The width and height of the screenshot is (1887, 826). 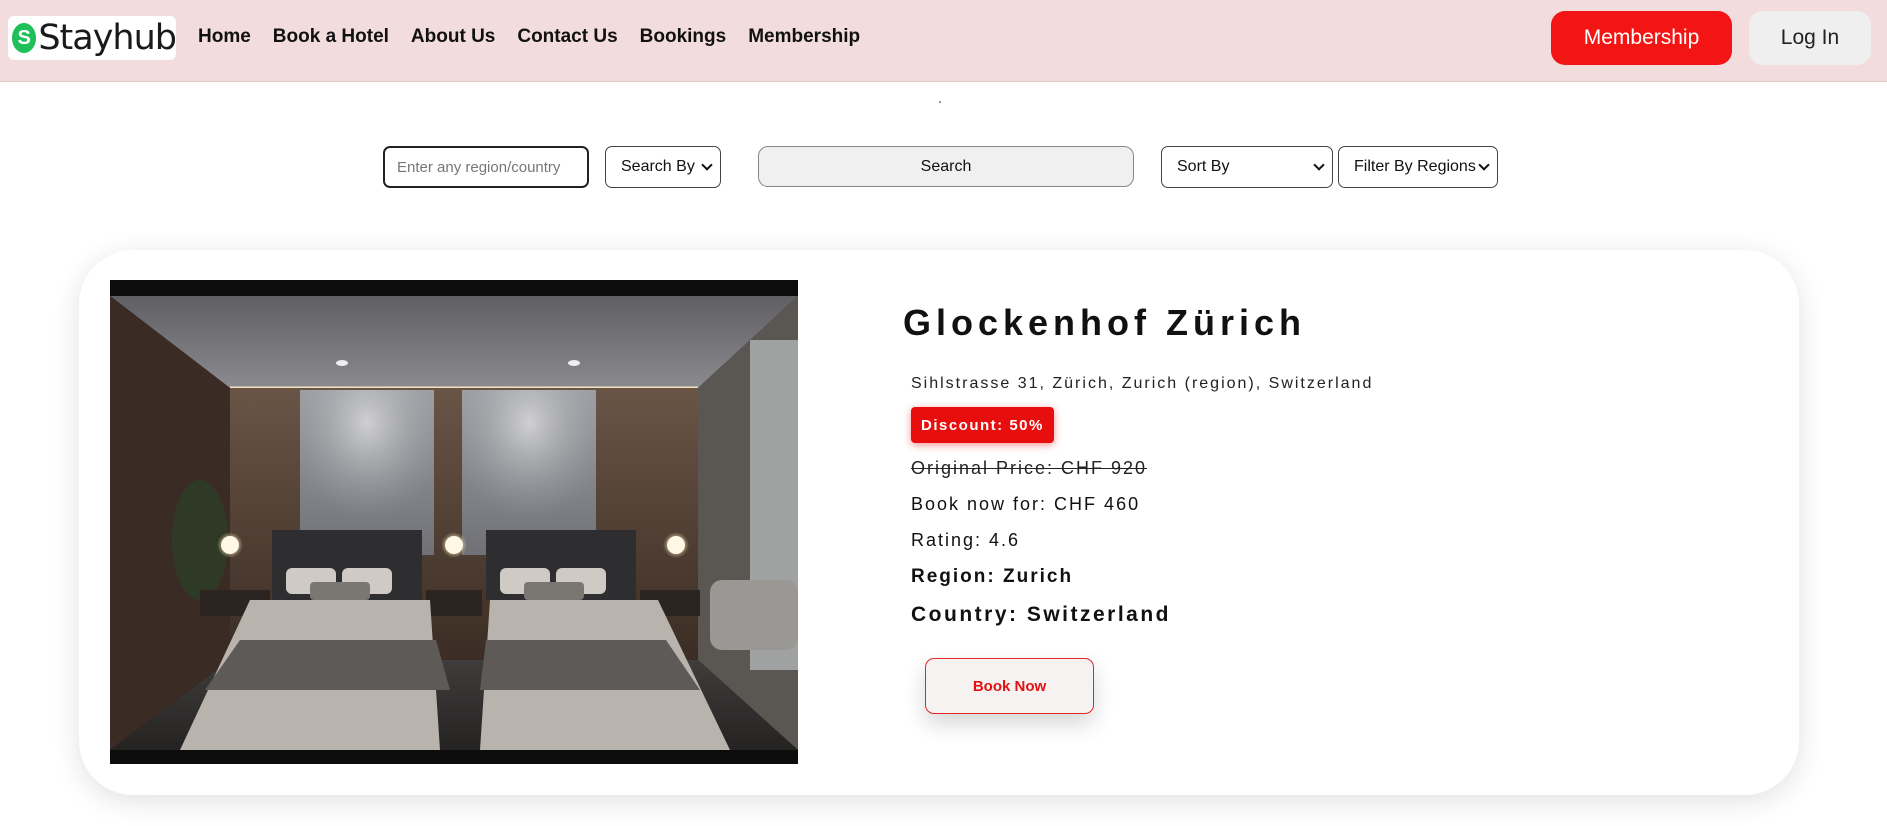 I want to click on nav-membership: Membership, so click(x=804, y=37).